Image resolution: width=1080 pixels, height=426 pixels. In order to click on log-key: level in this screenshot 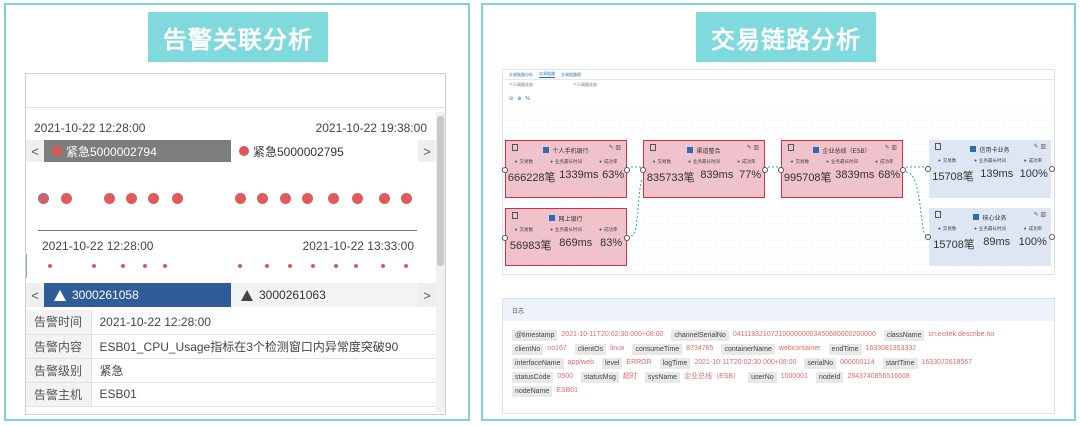, I will do `click(612, 363)`.